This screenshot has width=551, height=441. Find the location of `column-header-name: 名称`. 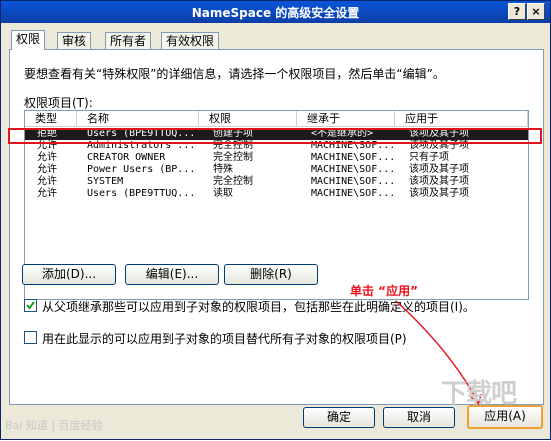

column-header-name: 名称 is located at coordinates (138, 119).